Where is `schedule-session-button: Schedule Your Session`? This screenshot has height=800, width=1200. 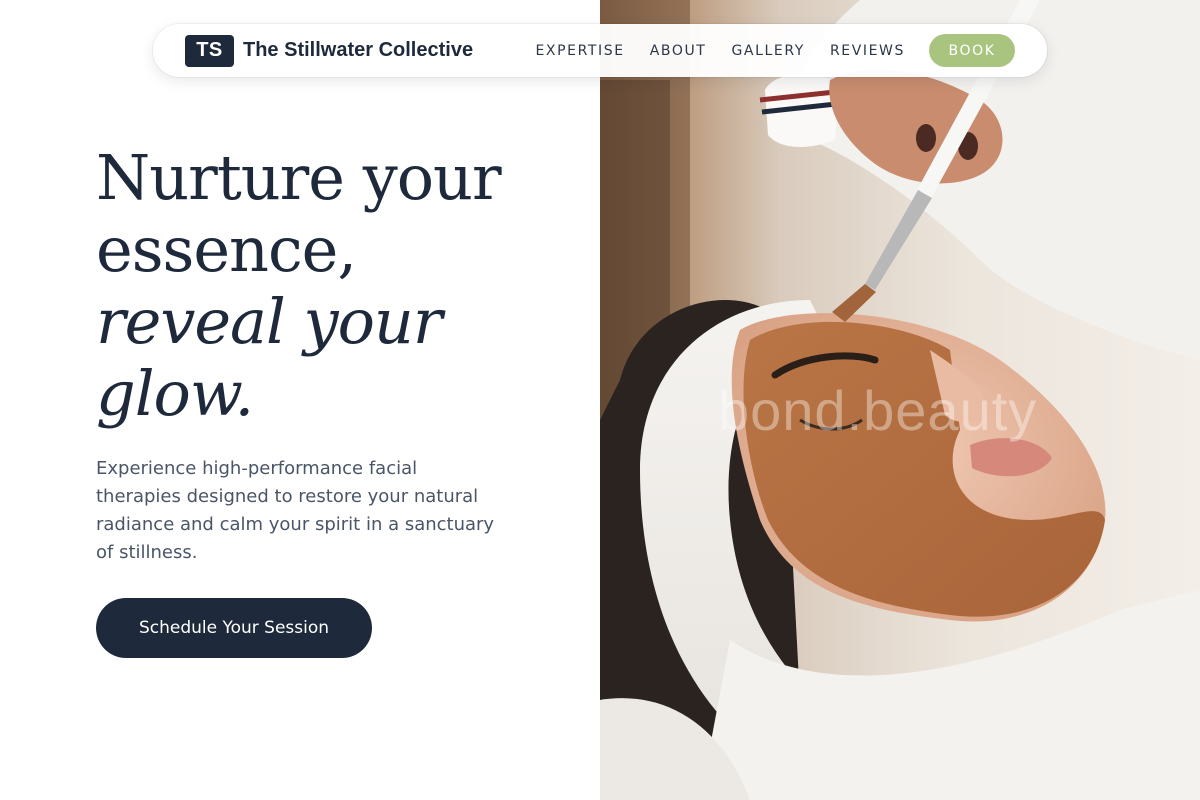 schedule-session-button: Schedule Your Session is located at coordinates (234, 628).